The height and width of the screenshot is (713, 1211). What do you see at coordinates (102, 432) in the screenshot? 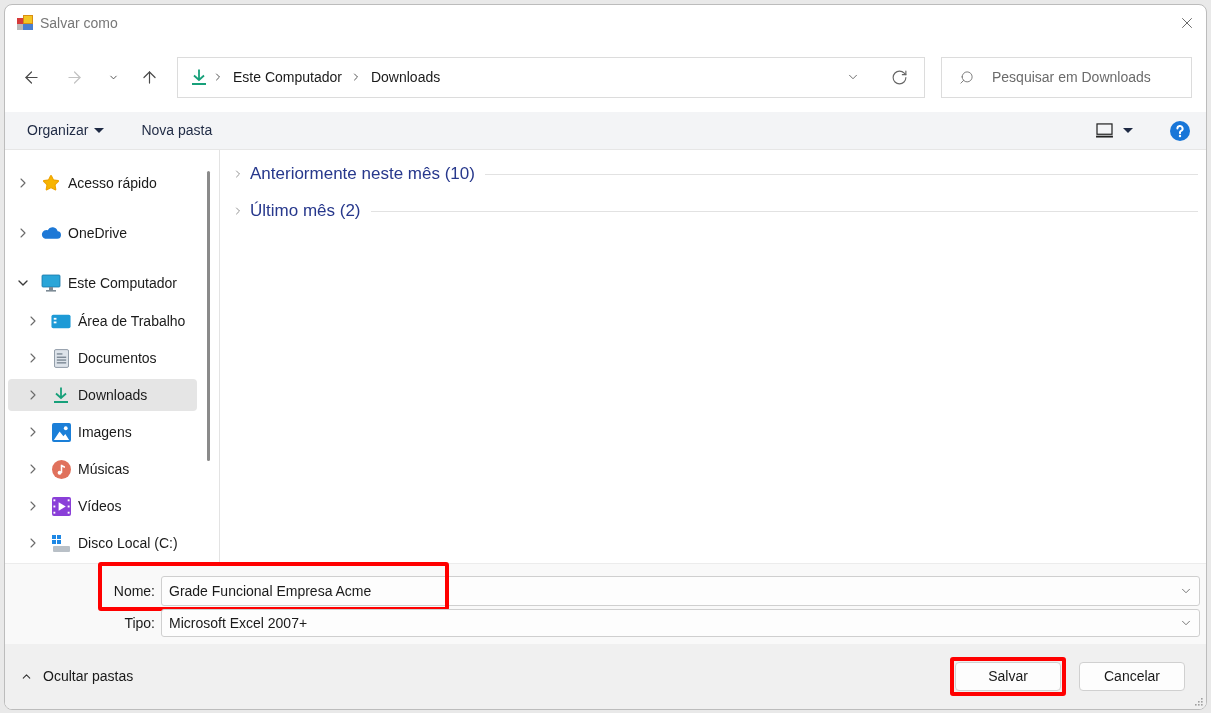
I see `tree-item: Imagens` at bounding box center [102, 432].